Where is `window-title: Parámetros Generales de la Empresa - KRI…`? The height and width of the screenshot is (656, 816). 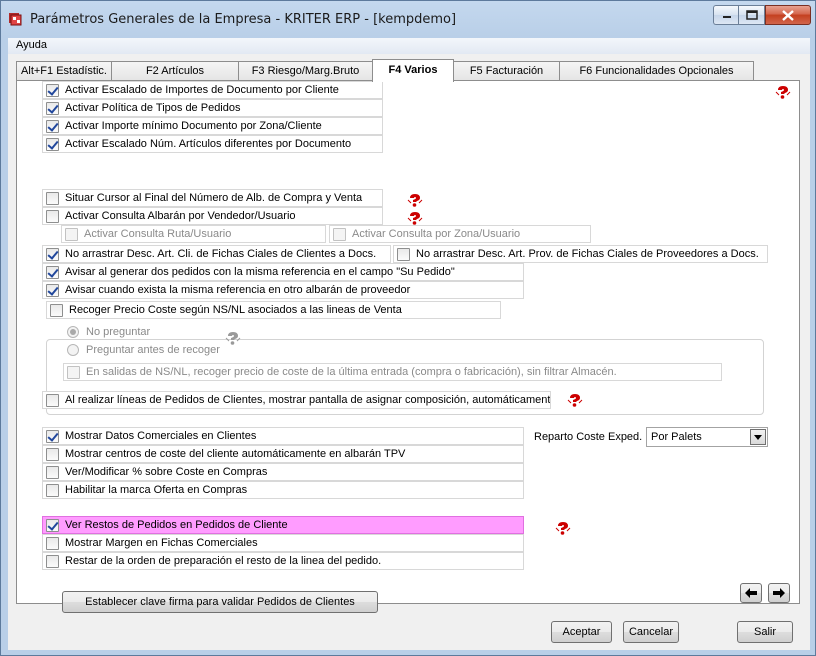
window-title: Parámetros Generales de la Empresa - KRI… is located at coordinates (243, 19).